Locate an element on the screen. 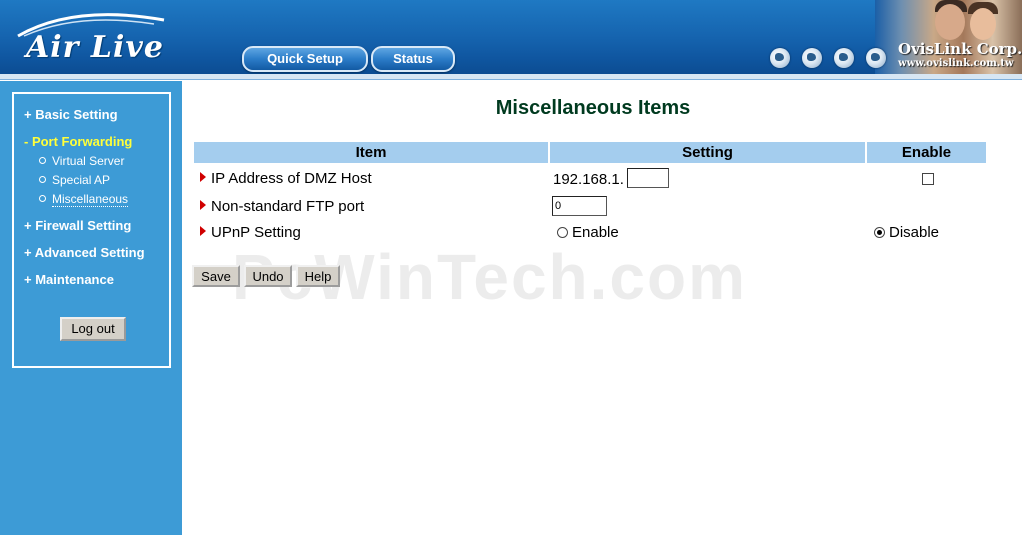  sidebar-subitem-miscellaneous: Miscellaneous is located at coordinates (84, 199).